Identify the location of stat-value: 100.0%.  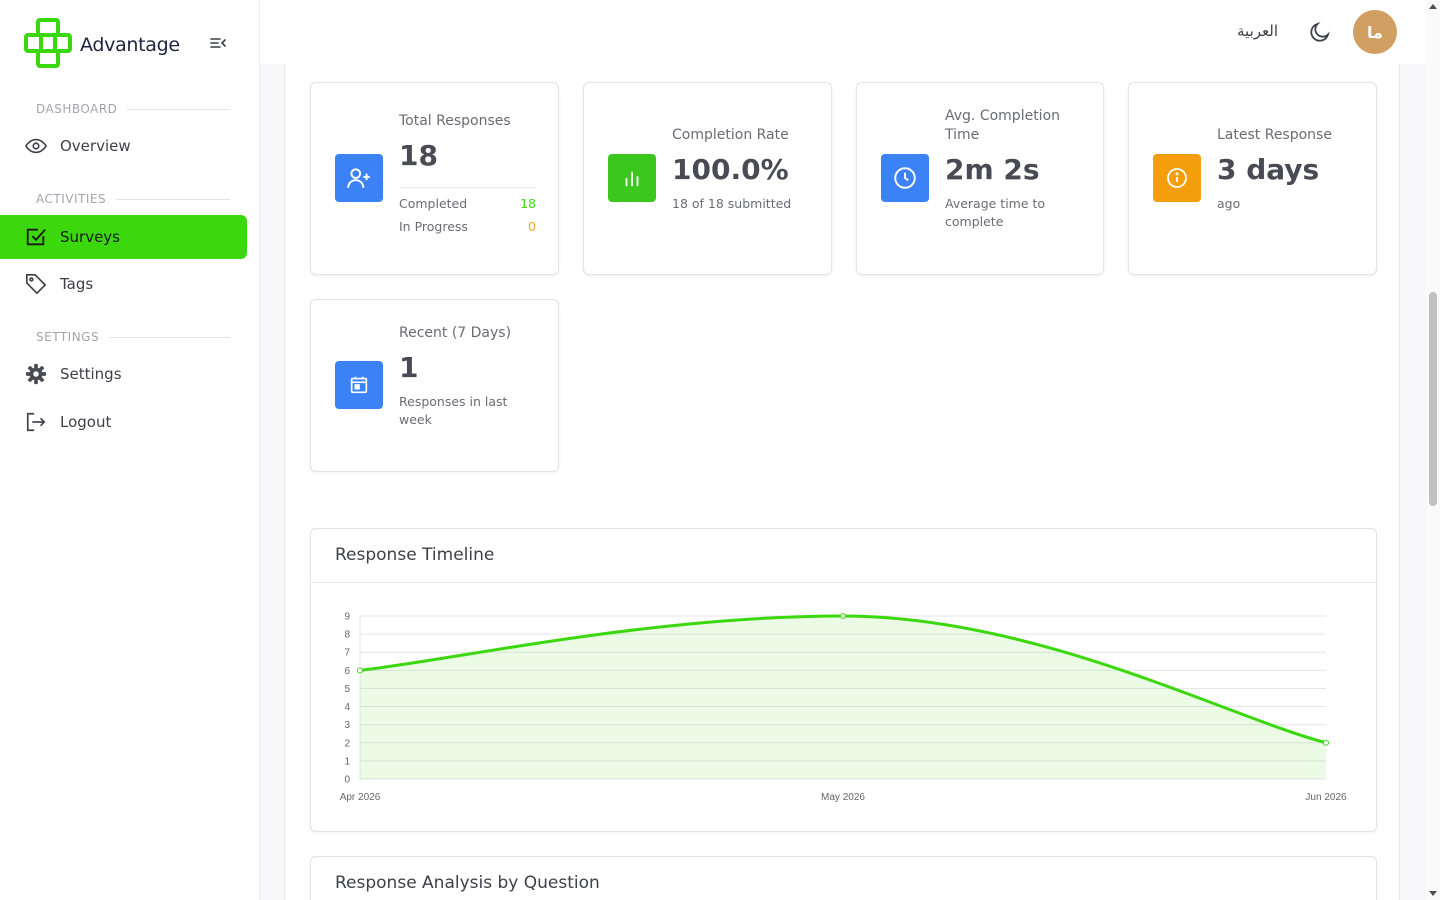
(730, 169).